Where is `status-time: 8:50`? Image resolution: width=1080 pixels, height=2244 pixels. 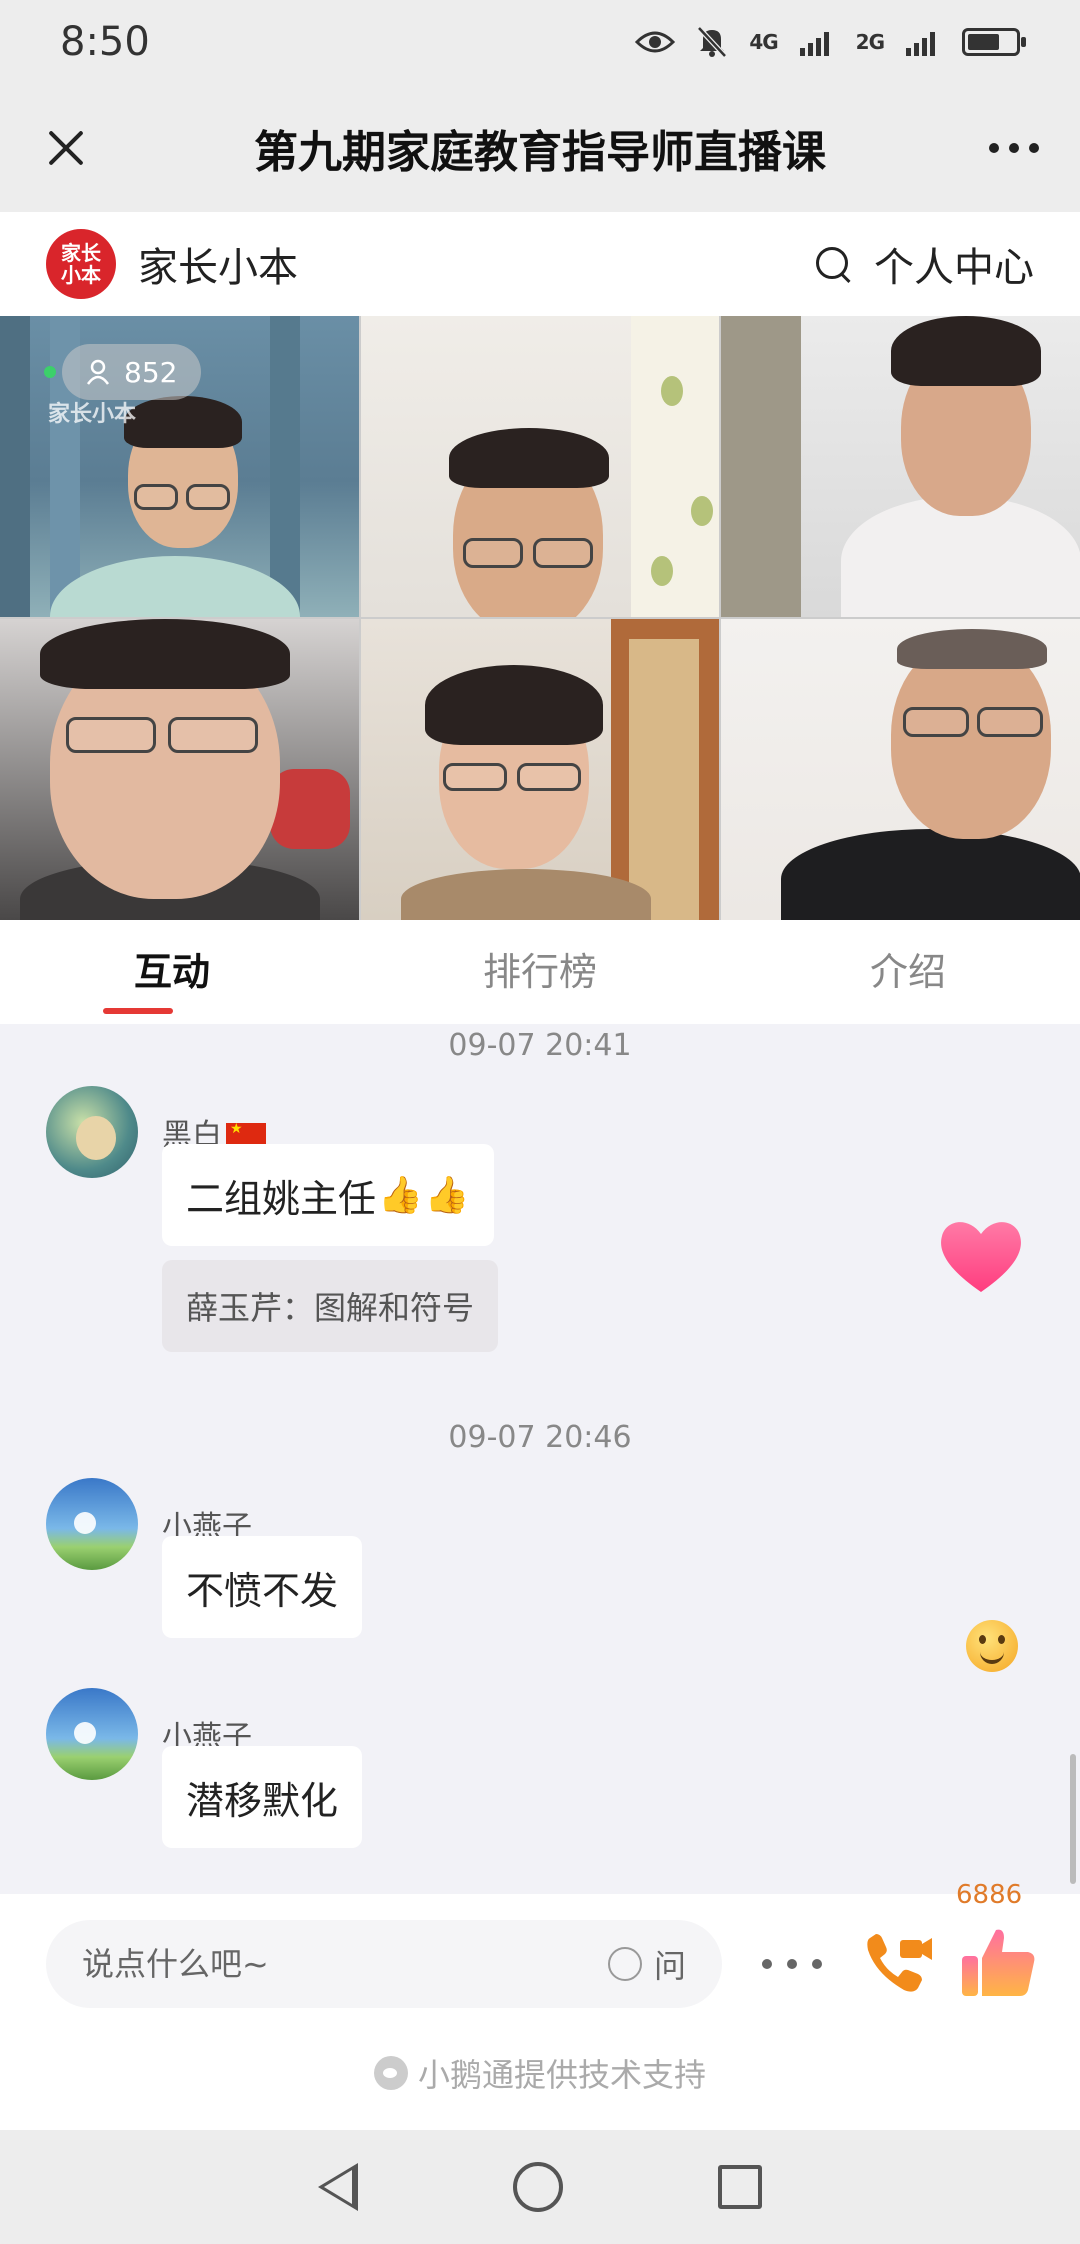
status-time: 8:50 is located at coordinates (105, 42).